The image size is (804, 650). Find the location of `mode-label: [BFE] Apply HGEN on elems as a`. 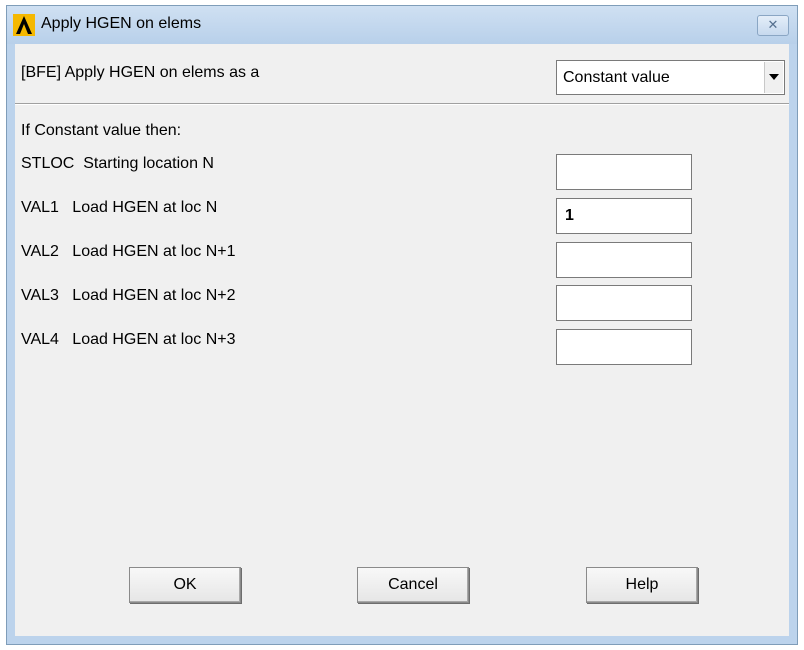

mode-label: [BFE] Apply HGEN on elems as a is located at coordinates (140, 72).